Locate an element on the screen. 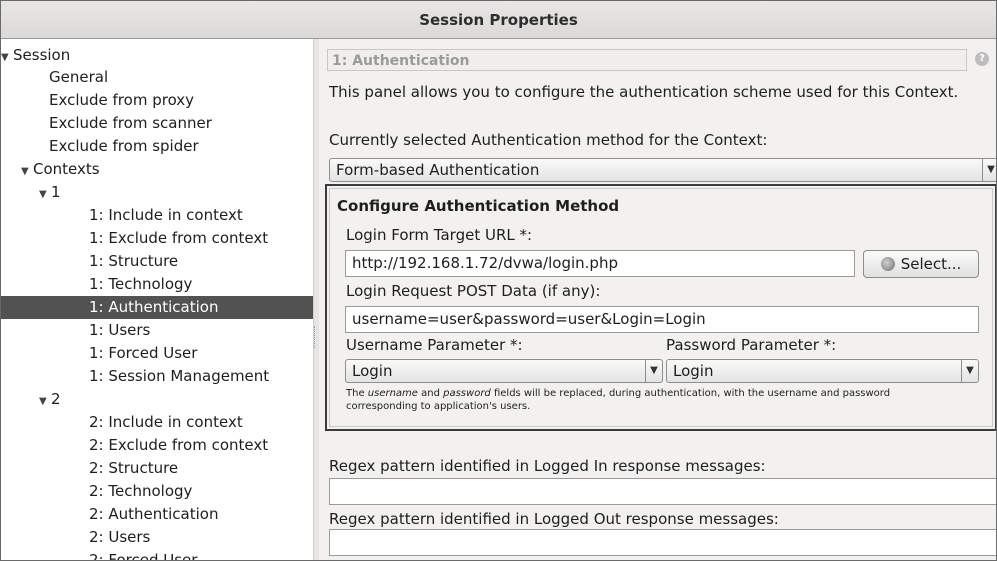  tree-item-label: Session is located at coordinates (42, 55).